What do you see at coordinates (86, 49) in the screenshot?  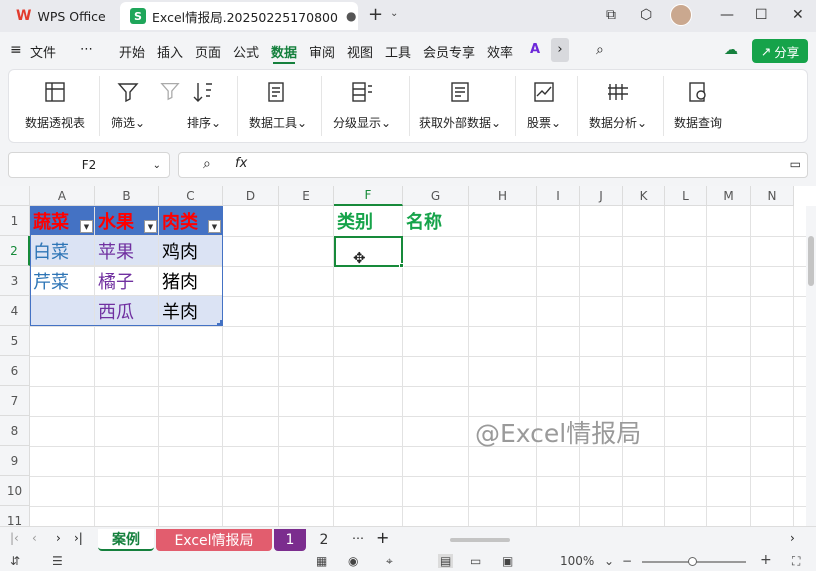 I see `more-menu: ⋯` at bounding box center [86, 49].